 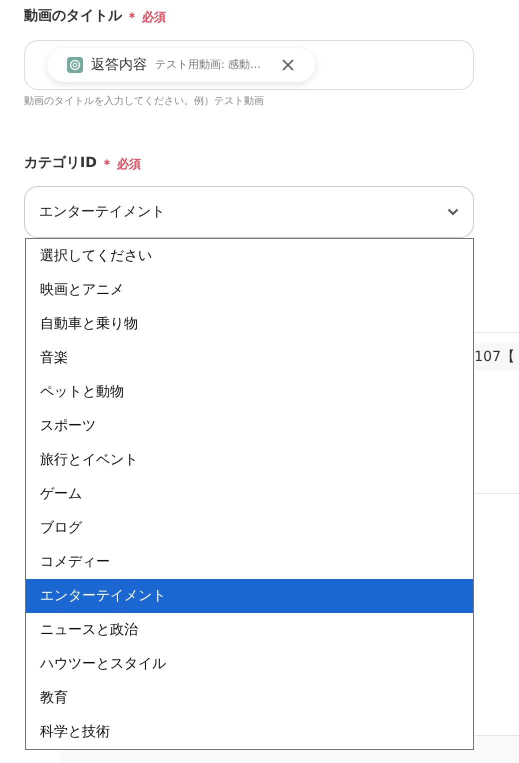 What do you see at coordinates (249, 562) in the screenshot?
I see `dropdown-option: コメディー` at bounding box center [249, 562].